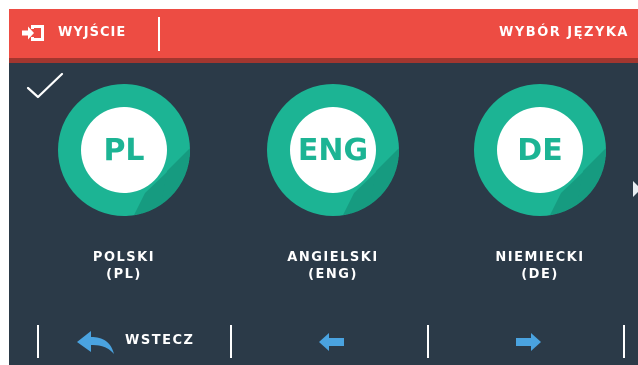 Image resolution: width=638 pixels, height=365 pixels. I want to click on language-option-pl: PL POLSKI (PL), so click(124, 190).